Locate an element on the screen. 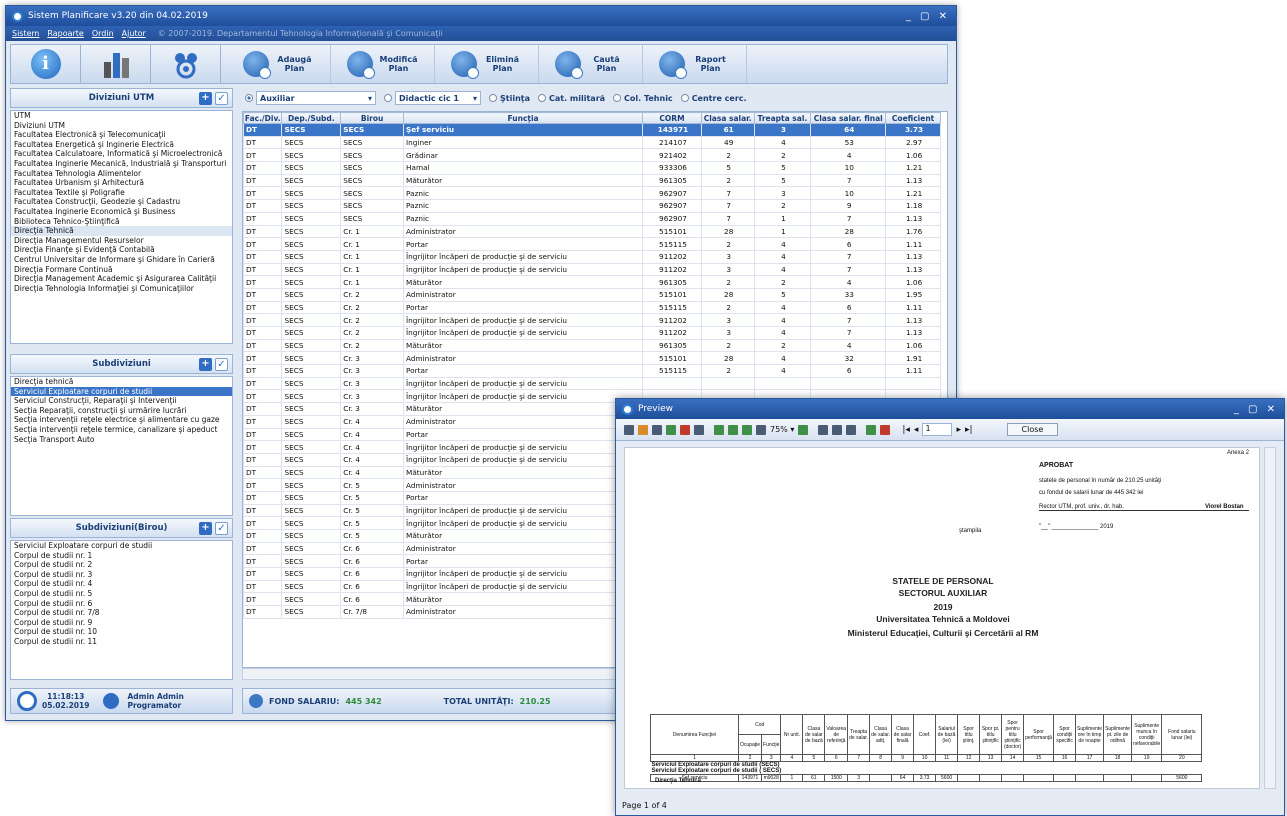 The image size is (1287, 816). edit-plan-button: Modifică Plan is located at coordinates (383, 64).